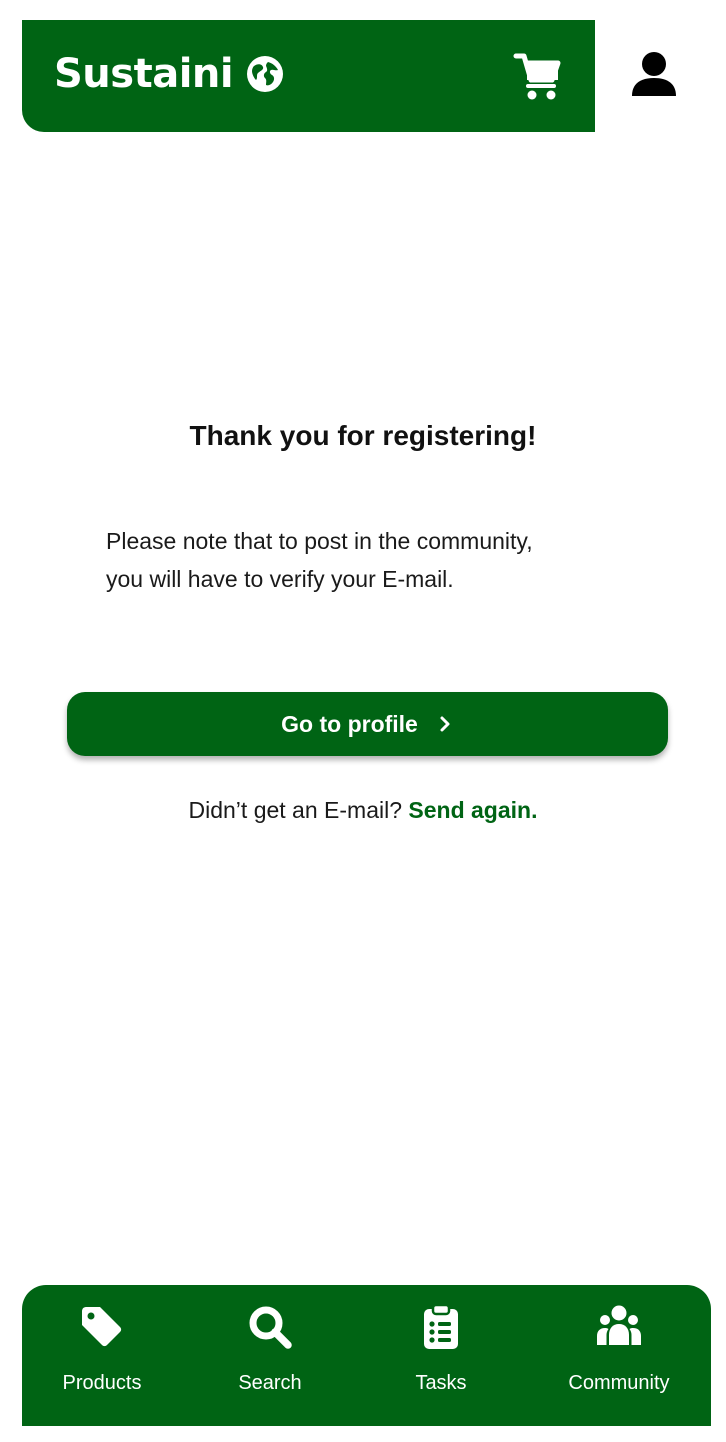 The image size is (726, 1442). What do you see at coordinates (102, 1383) in the screenshot?
I see `nav-label-products: Products` at bounding box center [102, 1383].